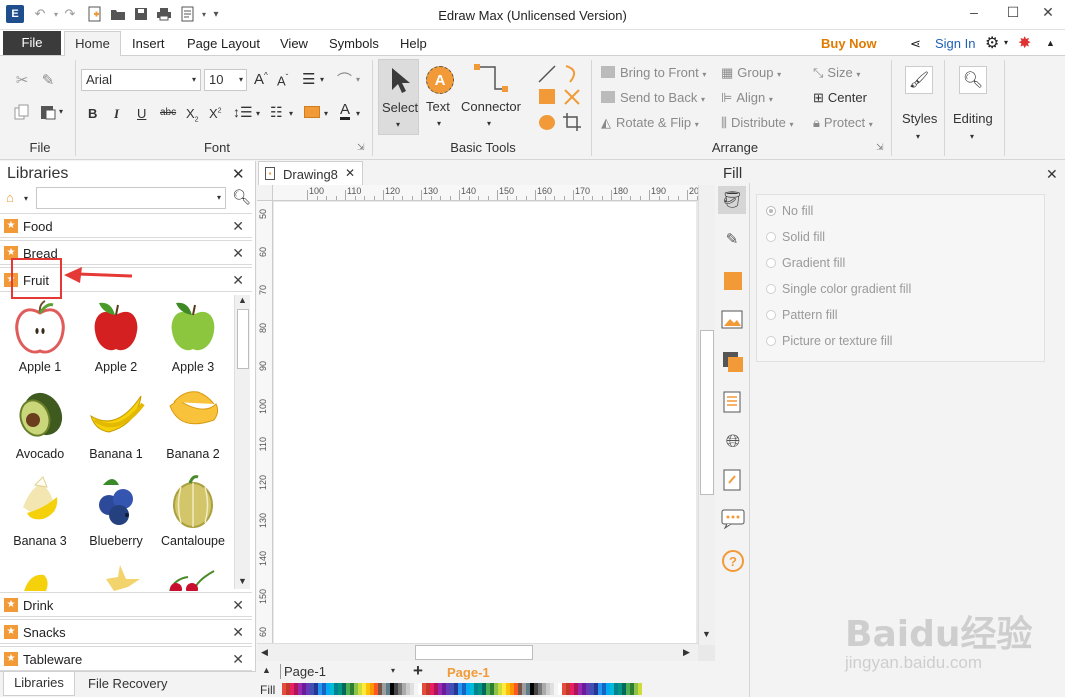  I want to click on ellipse-tool-icon, so click(547, 122).